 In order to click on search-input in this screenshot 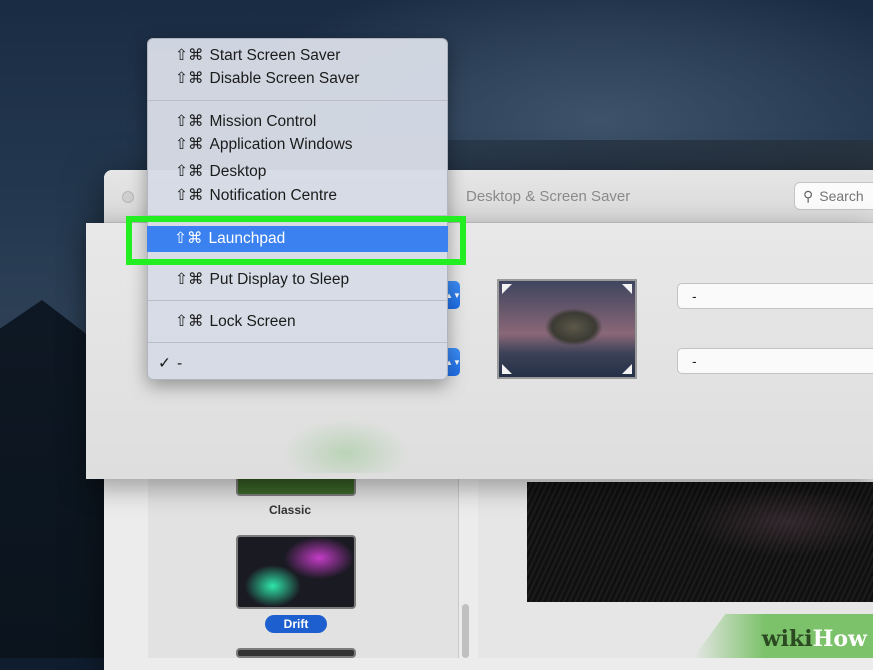, I will do `click(845, 196)`.